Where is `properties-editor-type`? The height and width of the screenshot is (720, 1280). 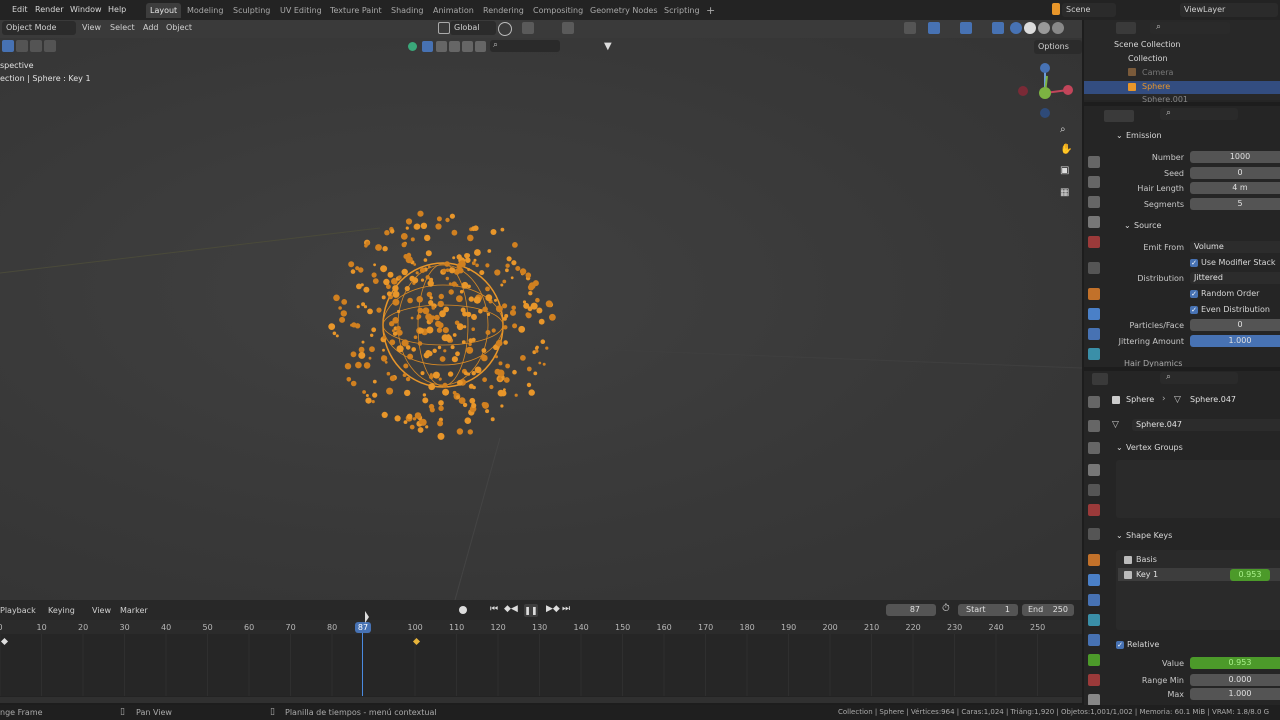
properties-editor-type is located at coordinates (1119, 116).